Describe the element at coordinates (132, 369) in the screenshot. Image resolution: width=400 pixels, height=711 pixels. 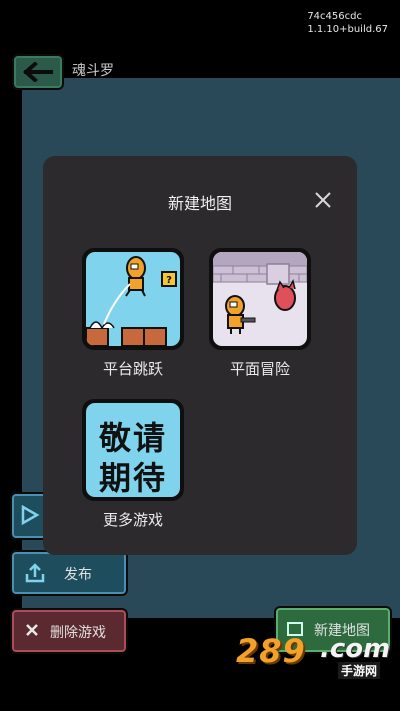
I see `option-label: 平台跳跃` at that location.